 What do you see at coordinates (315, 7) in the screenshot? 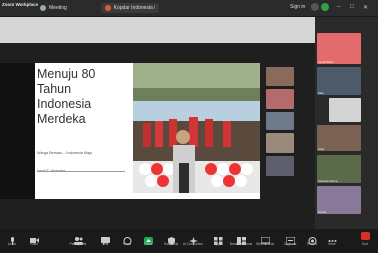
I see `notifications-icon` at bounding box center [315, 7].